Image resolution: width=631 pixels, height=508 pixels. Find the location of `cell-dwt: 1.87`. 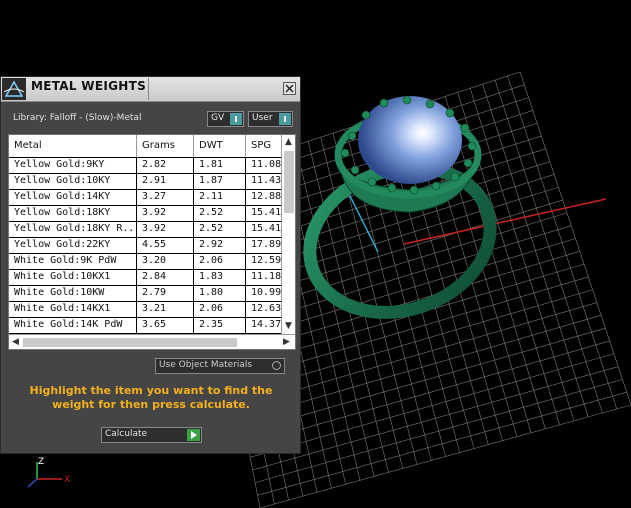

cell-dwt: 1.87 is located at coordinates (220, 181).